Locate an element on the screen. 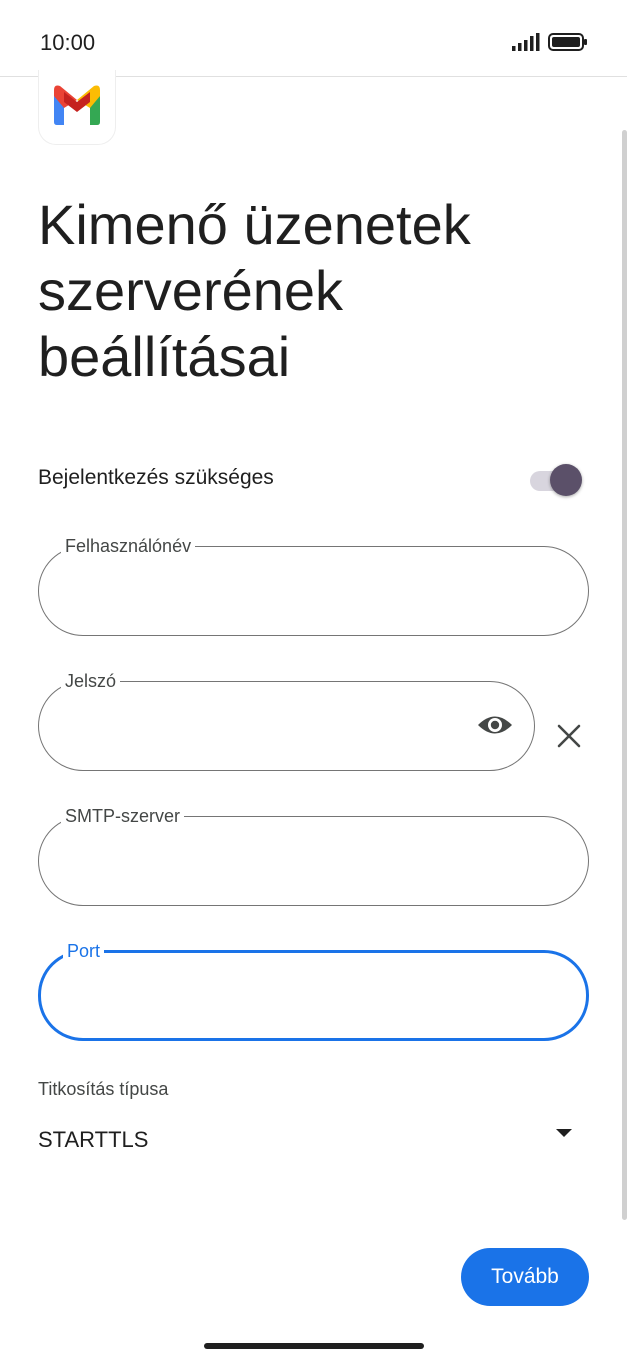 The image size is (627, 1360). battery-icon is located at coordinates (567, 42).